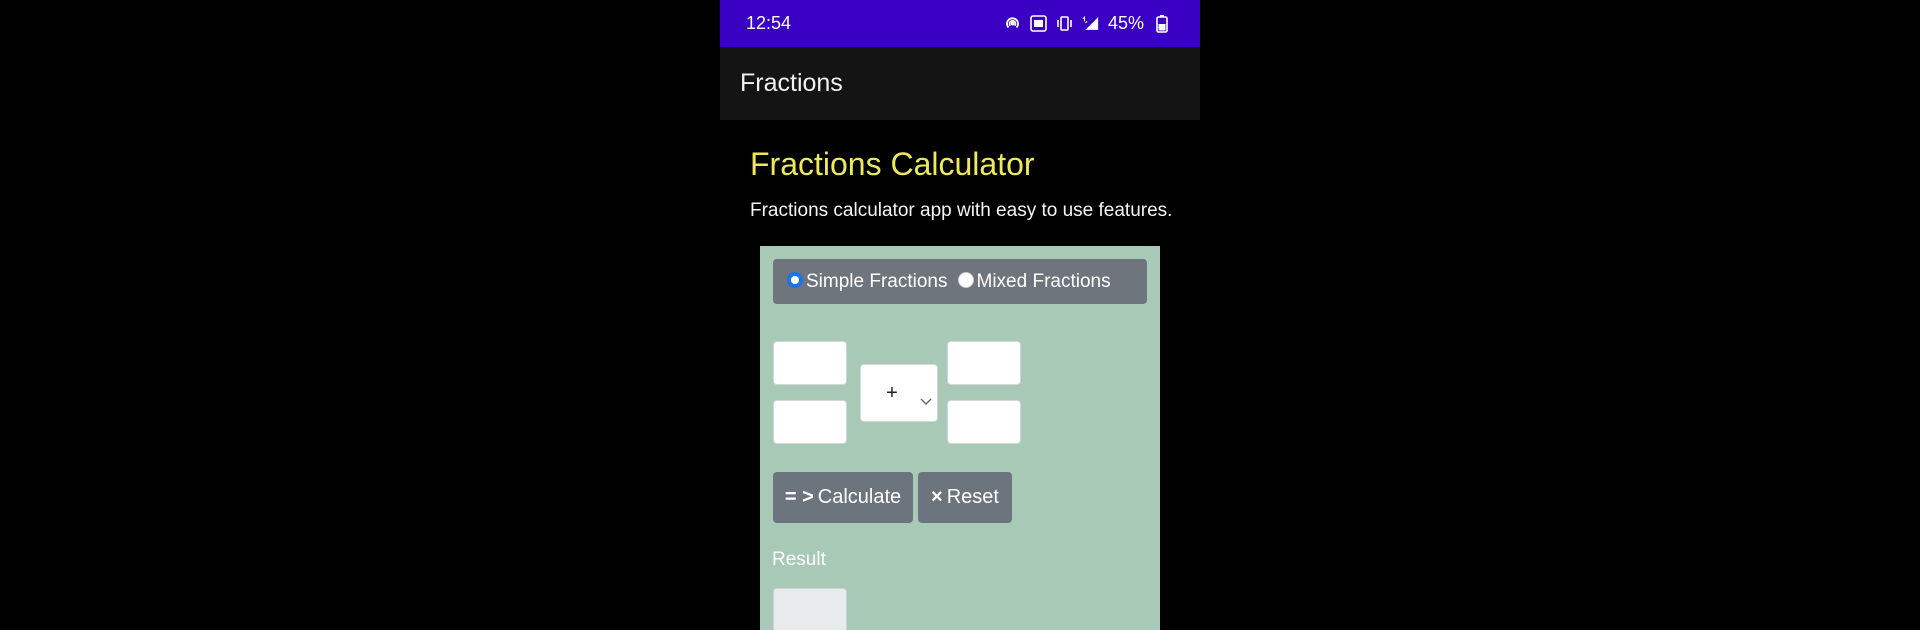 This screenshot has height=630, width=1920. Describe the element at coordinates (1043, 281) in the screenshot. I see `mixed-fractions-label: Mixed Fractions` at that location.